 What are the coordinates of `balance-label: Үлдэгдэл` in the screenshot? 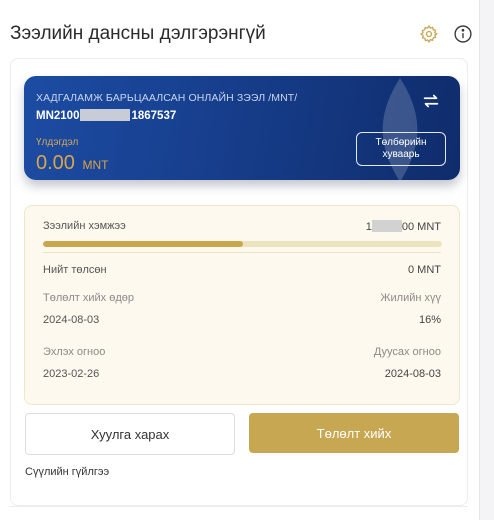 It's located at (57, 142).